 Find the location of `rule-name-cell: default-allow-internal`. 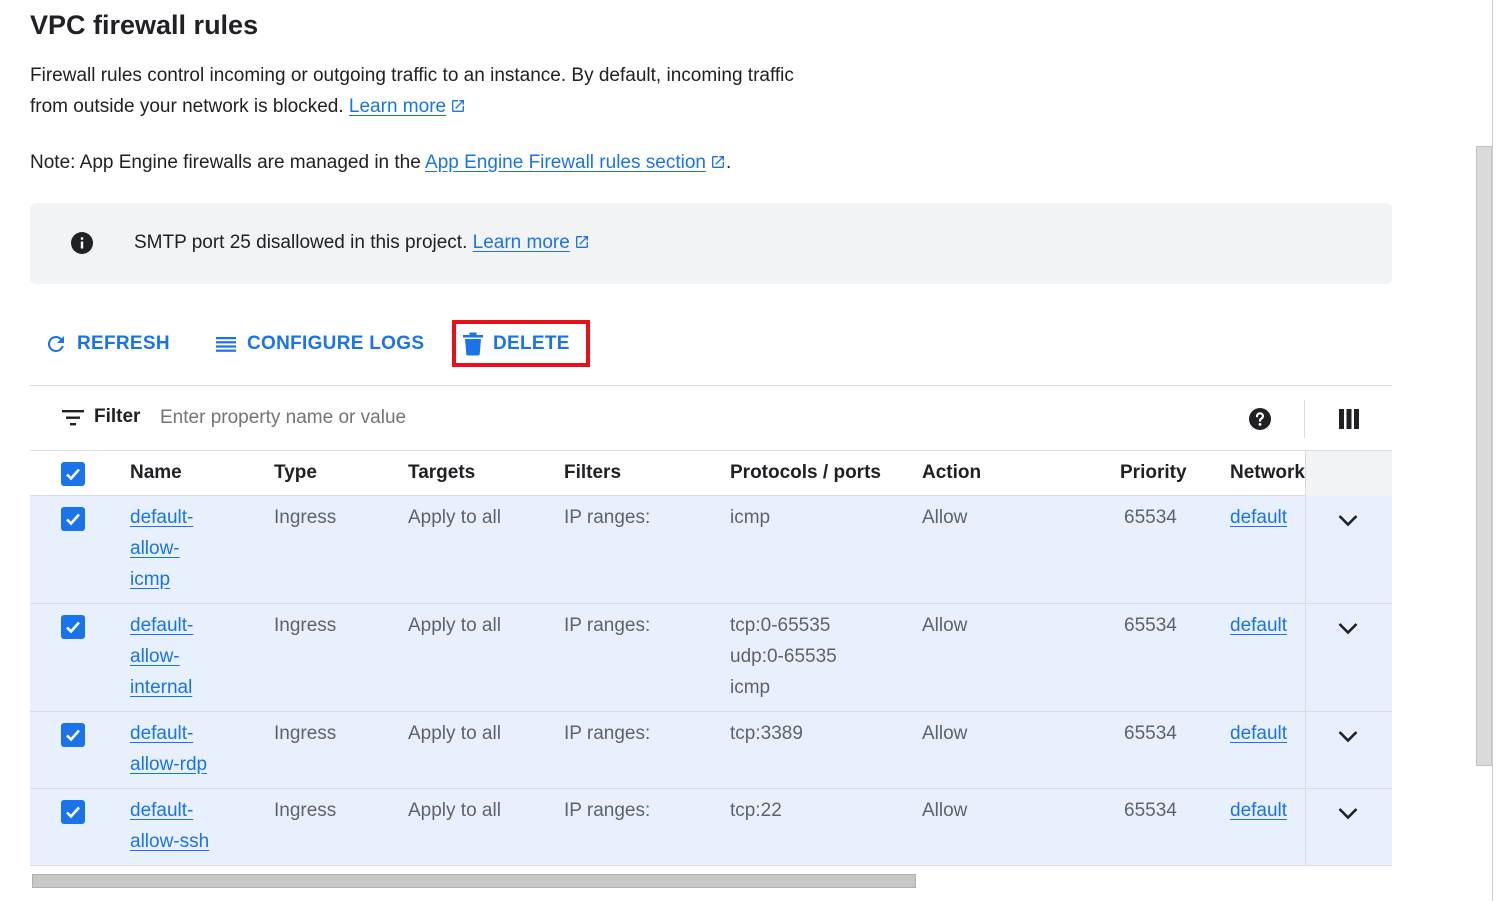

rule-name-cell: default-allow-internal is located at coordinates (175, 656).